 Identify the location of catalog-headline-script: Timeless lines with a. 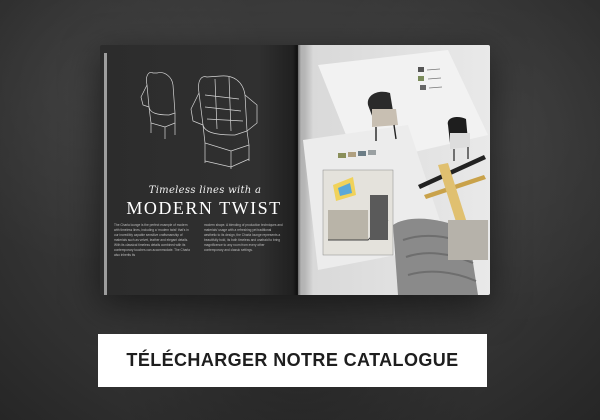
(205, 190).